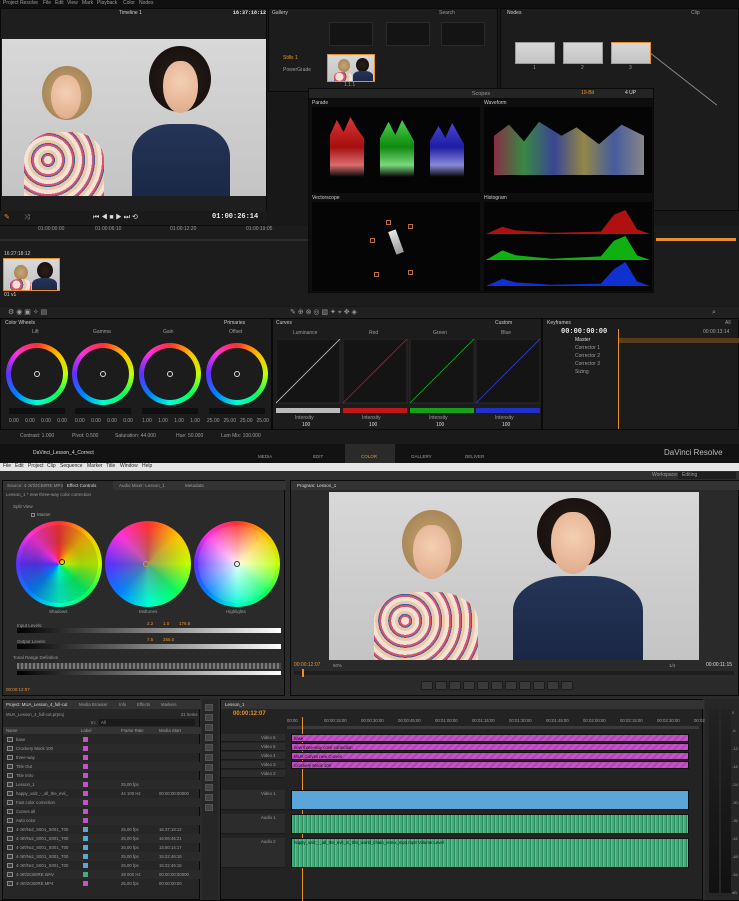 This screenshot has height=901, width=739. I want to click on tab-metadata: Metadata, so click(194, 485).